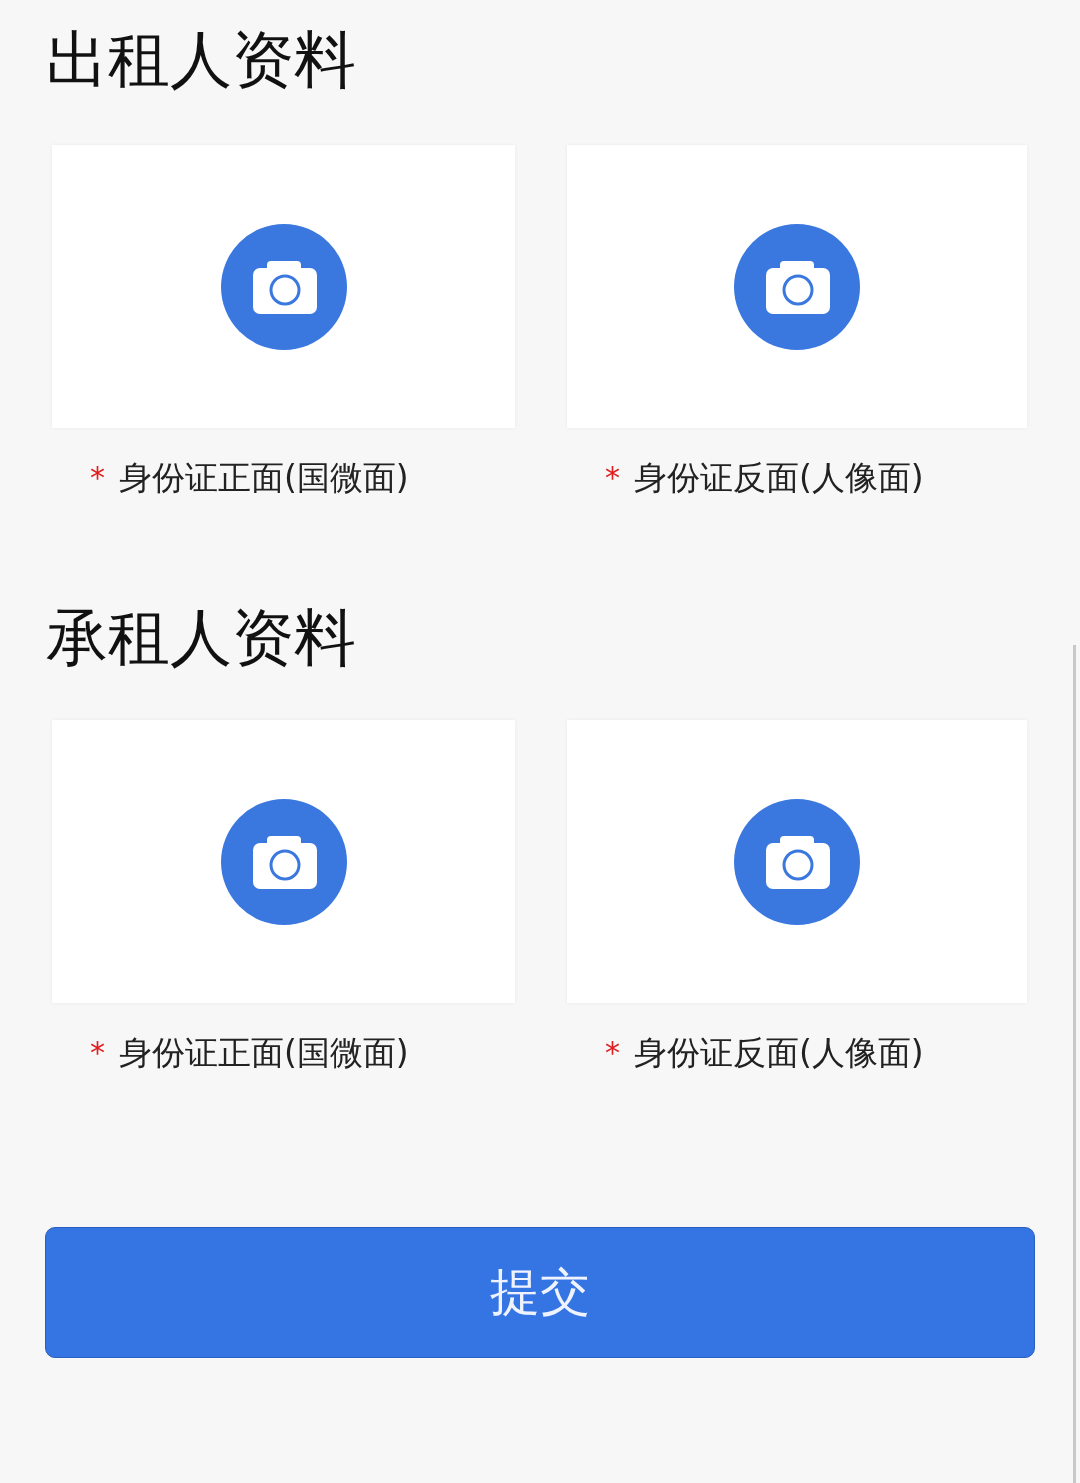 The width and height of the screenshot is (1080, 1483). I want to click on submit-button: 提交, so click(540, 1292).